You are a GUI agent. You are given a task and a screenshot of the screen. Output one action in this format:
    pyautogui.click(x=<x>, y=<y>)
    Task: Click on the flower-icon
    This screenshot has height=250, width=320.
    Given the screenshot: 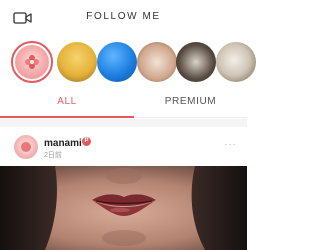 What is the action you would take?
    pyautogui.click(x=32, y=62)
    